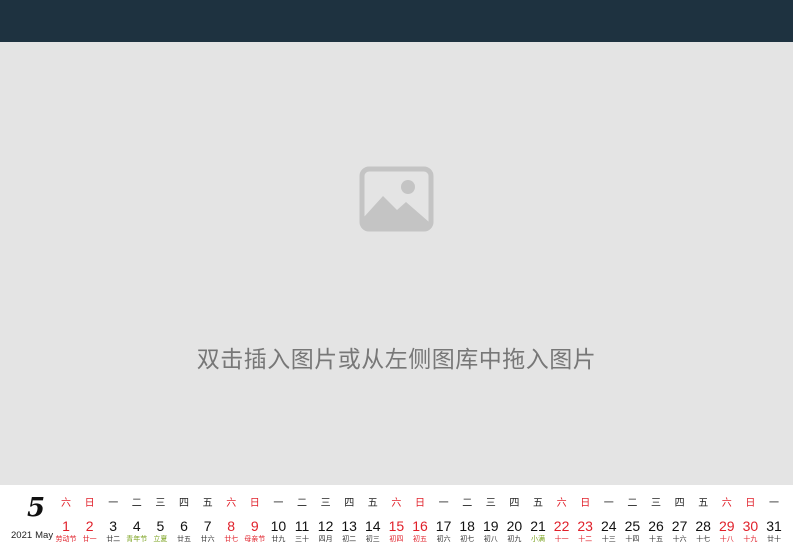 The image size is (793, 559). What do you see at coordinates (22, 535) in the screenshot?
I see `year-label: 2021` at bounding box center [22, 535].